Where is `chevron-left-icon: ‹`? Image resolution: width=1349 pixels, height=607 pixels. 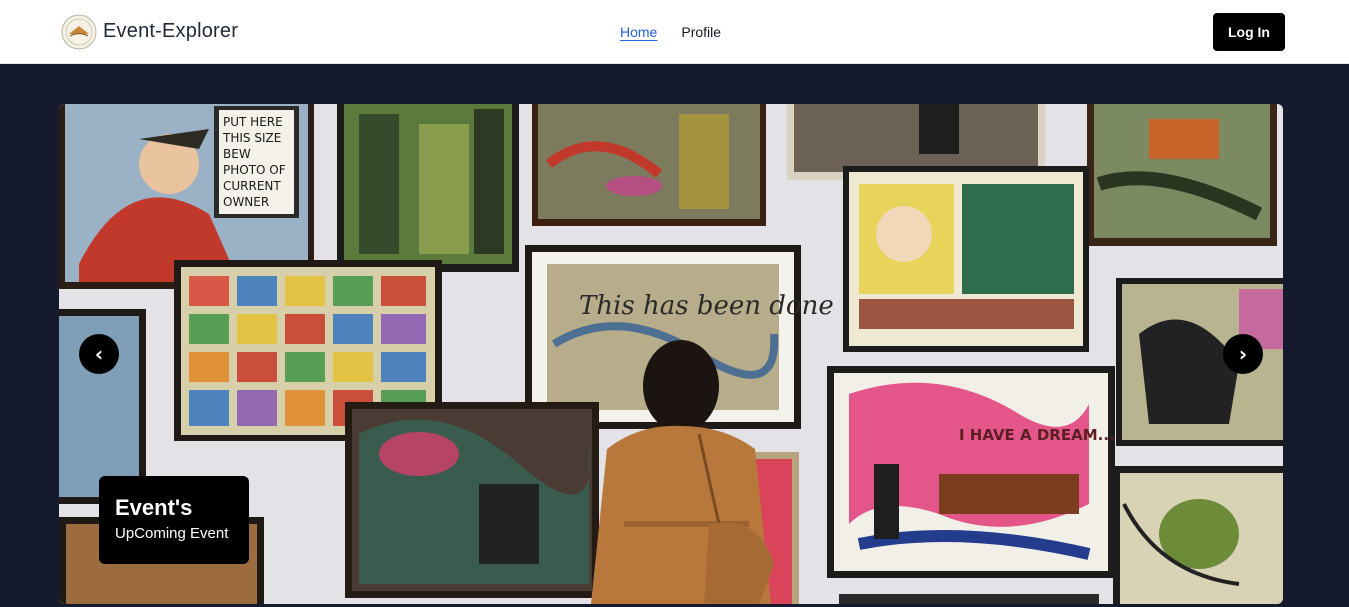 chevron-left-icon: ‹ is located at coordinates (99, 354).